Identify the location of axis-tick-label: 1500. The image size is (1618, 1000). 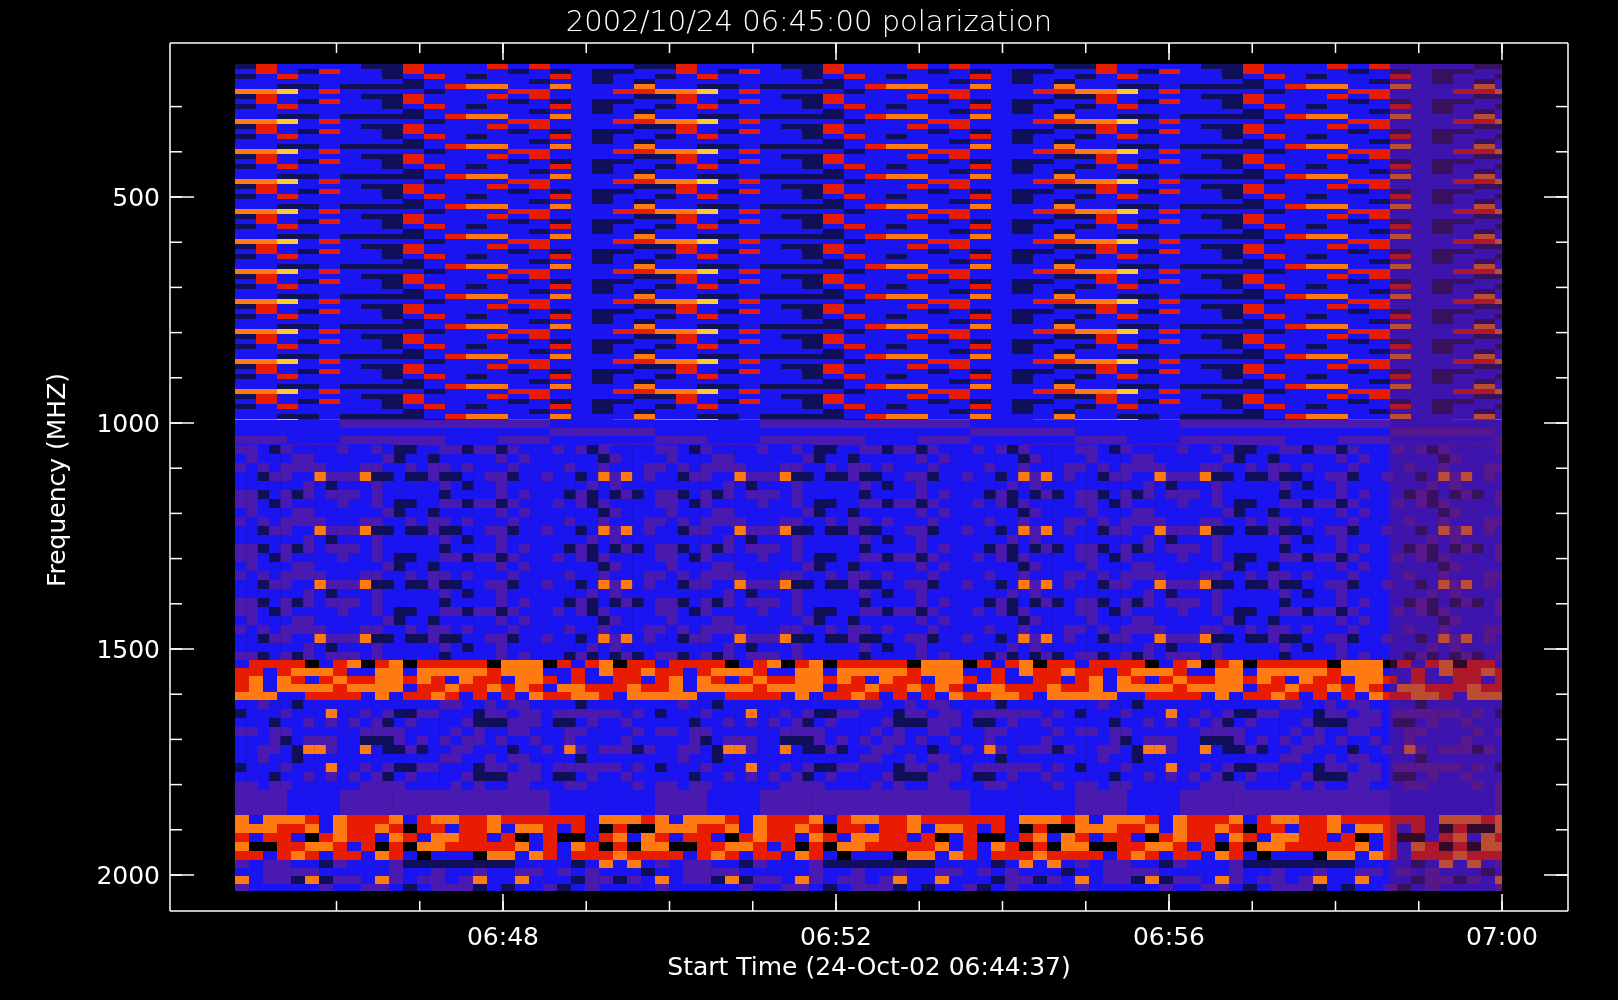
(128, 649).